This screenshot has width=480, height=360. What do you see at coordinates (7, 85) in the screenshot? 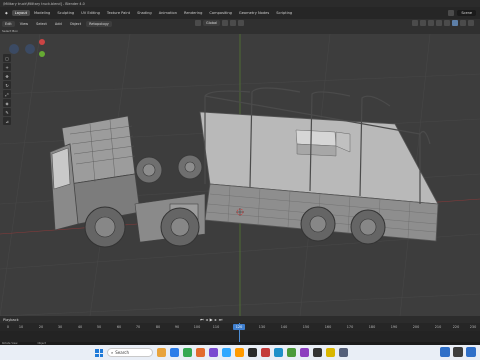
I see `rotate-tool-icon: ↻` at bounding box center [7, 85].